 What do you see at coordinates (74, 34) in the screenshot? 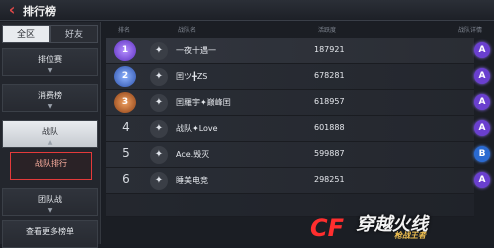
I see `tab-friends: 好友` at bounding box center [74, 34].